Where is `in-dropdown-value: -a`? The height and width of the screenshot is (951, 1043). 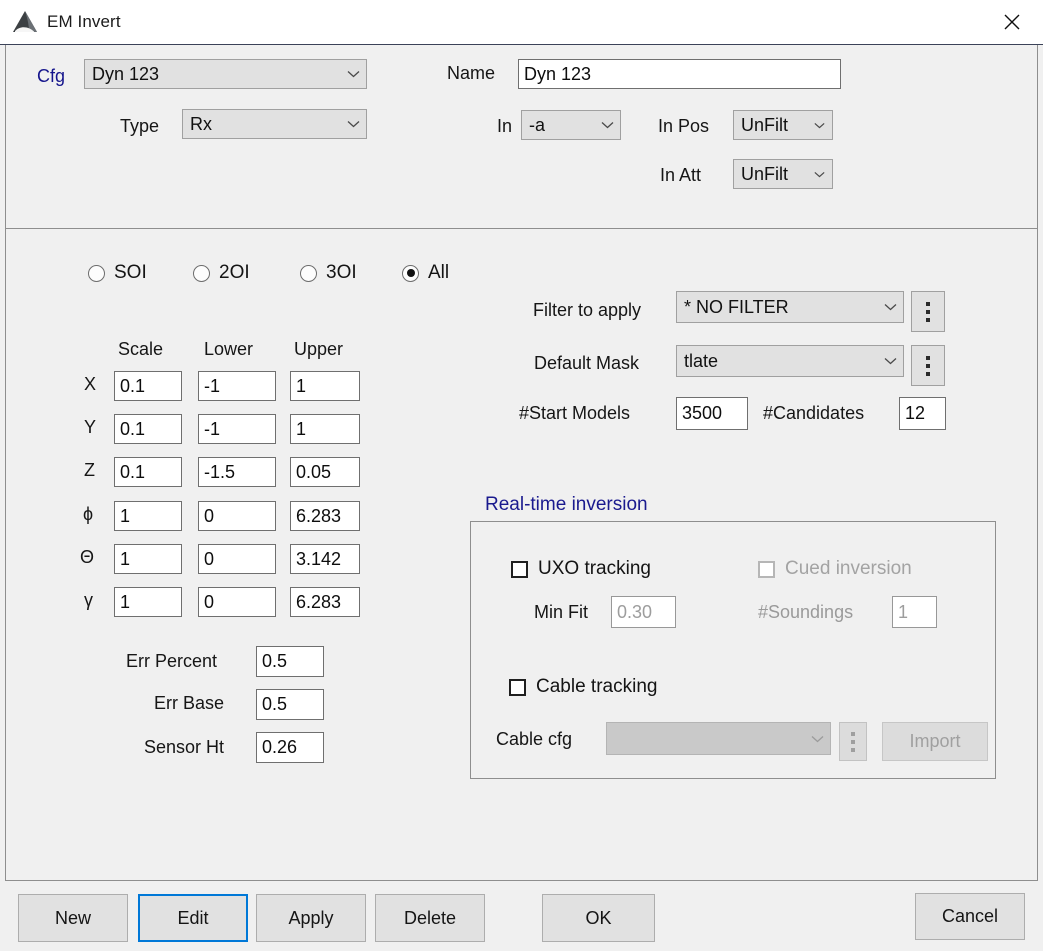
in-dropdown-value: -a is located at coordinates (537, 124).